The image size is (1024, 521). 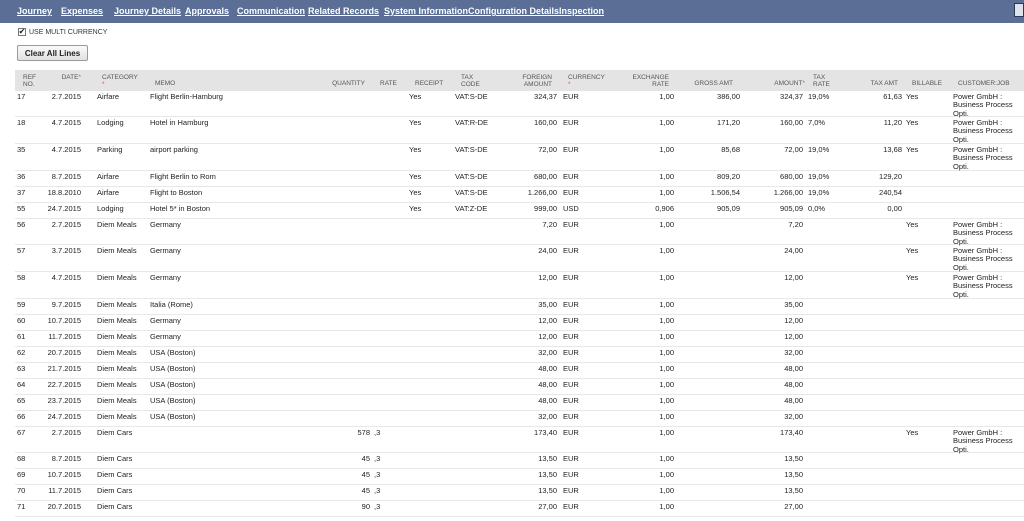 I want to click on tab-inspection: Inspection, so click(x=581, y=11).